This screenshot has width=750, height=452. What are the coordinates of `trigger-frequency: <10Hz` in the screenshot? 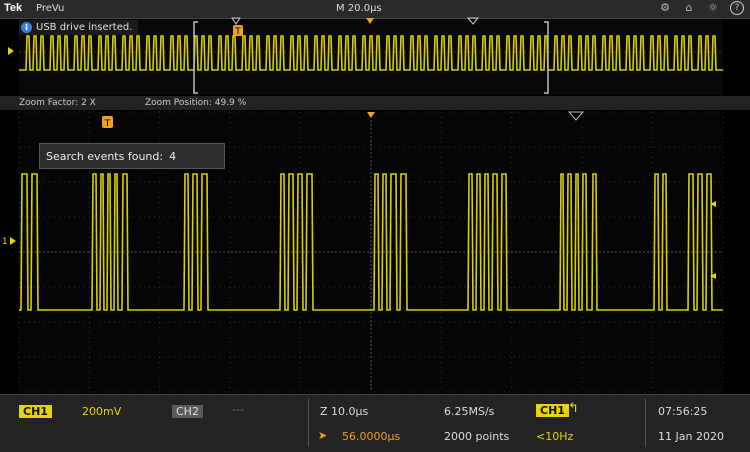 It's located at (555, 436).